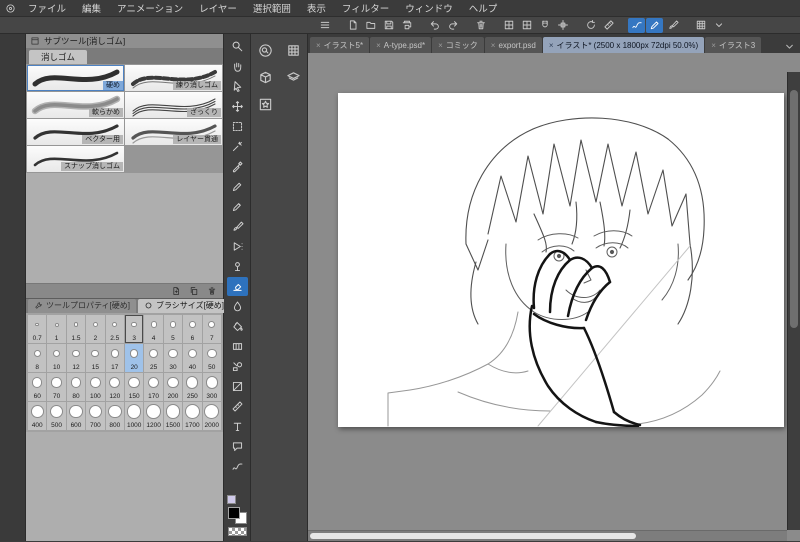 The height and width of the screenshot is (542, 800). What do you see at coordinates (192, 386) in the screenshot?
I see `brush-size-250: 250` at bounding box center [192, 386].